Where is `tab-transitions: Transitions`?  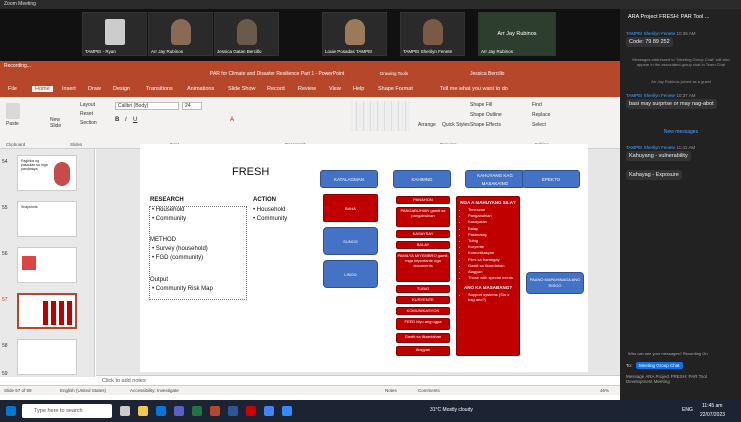 tab-transitions: Transitions is located at coordinates (159, 89).